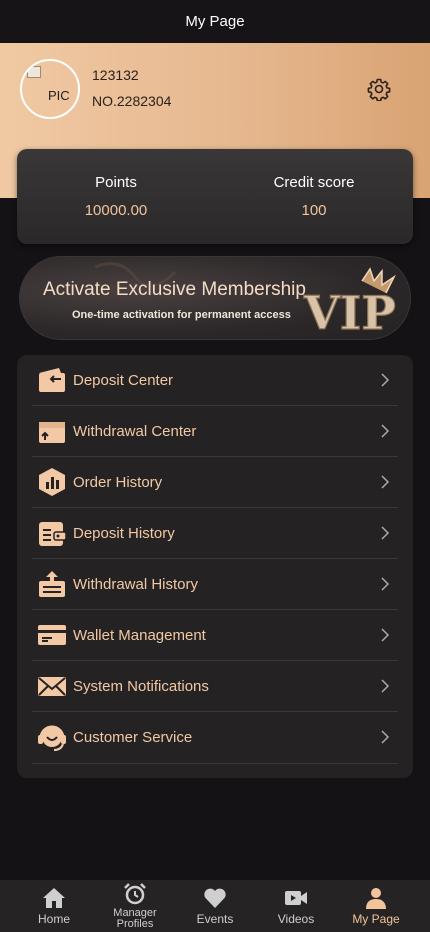  What do you see at coordinates (118, 482) in the screenshot?
I see `menu-item-label: Order History` at bounding box center [118, 482].